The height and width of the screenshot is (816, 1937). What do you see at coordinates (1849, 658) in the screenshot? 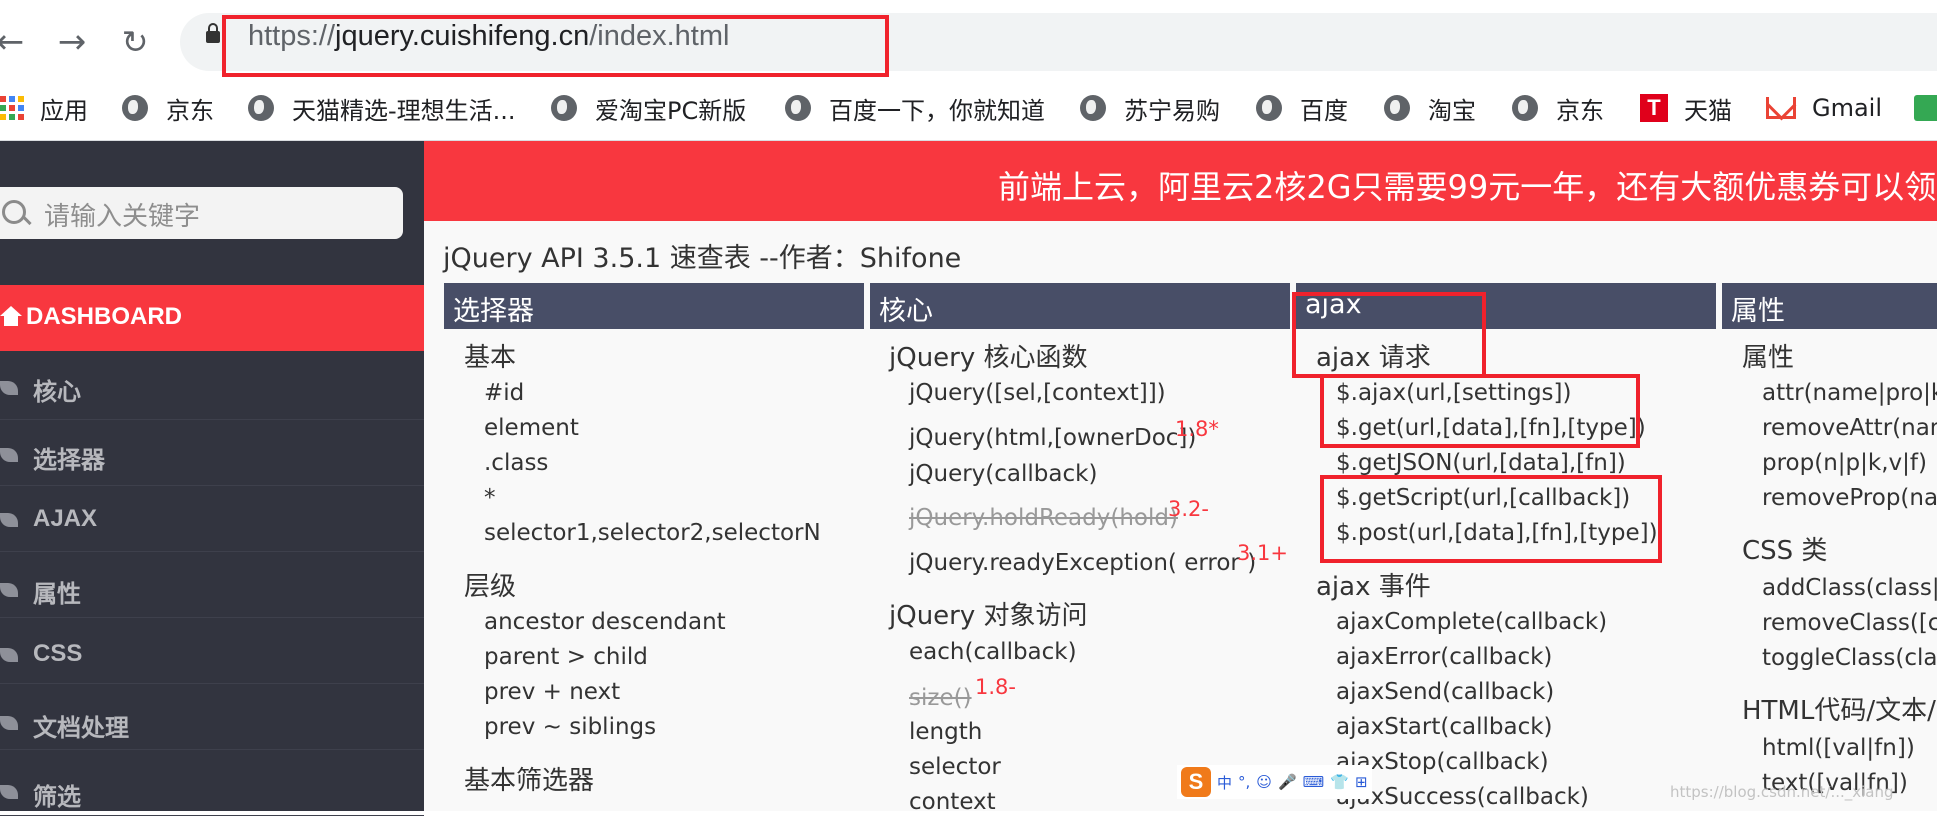
I see `api-link: toggleClass(clas` at bounding box center [1849, 658].